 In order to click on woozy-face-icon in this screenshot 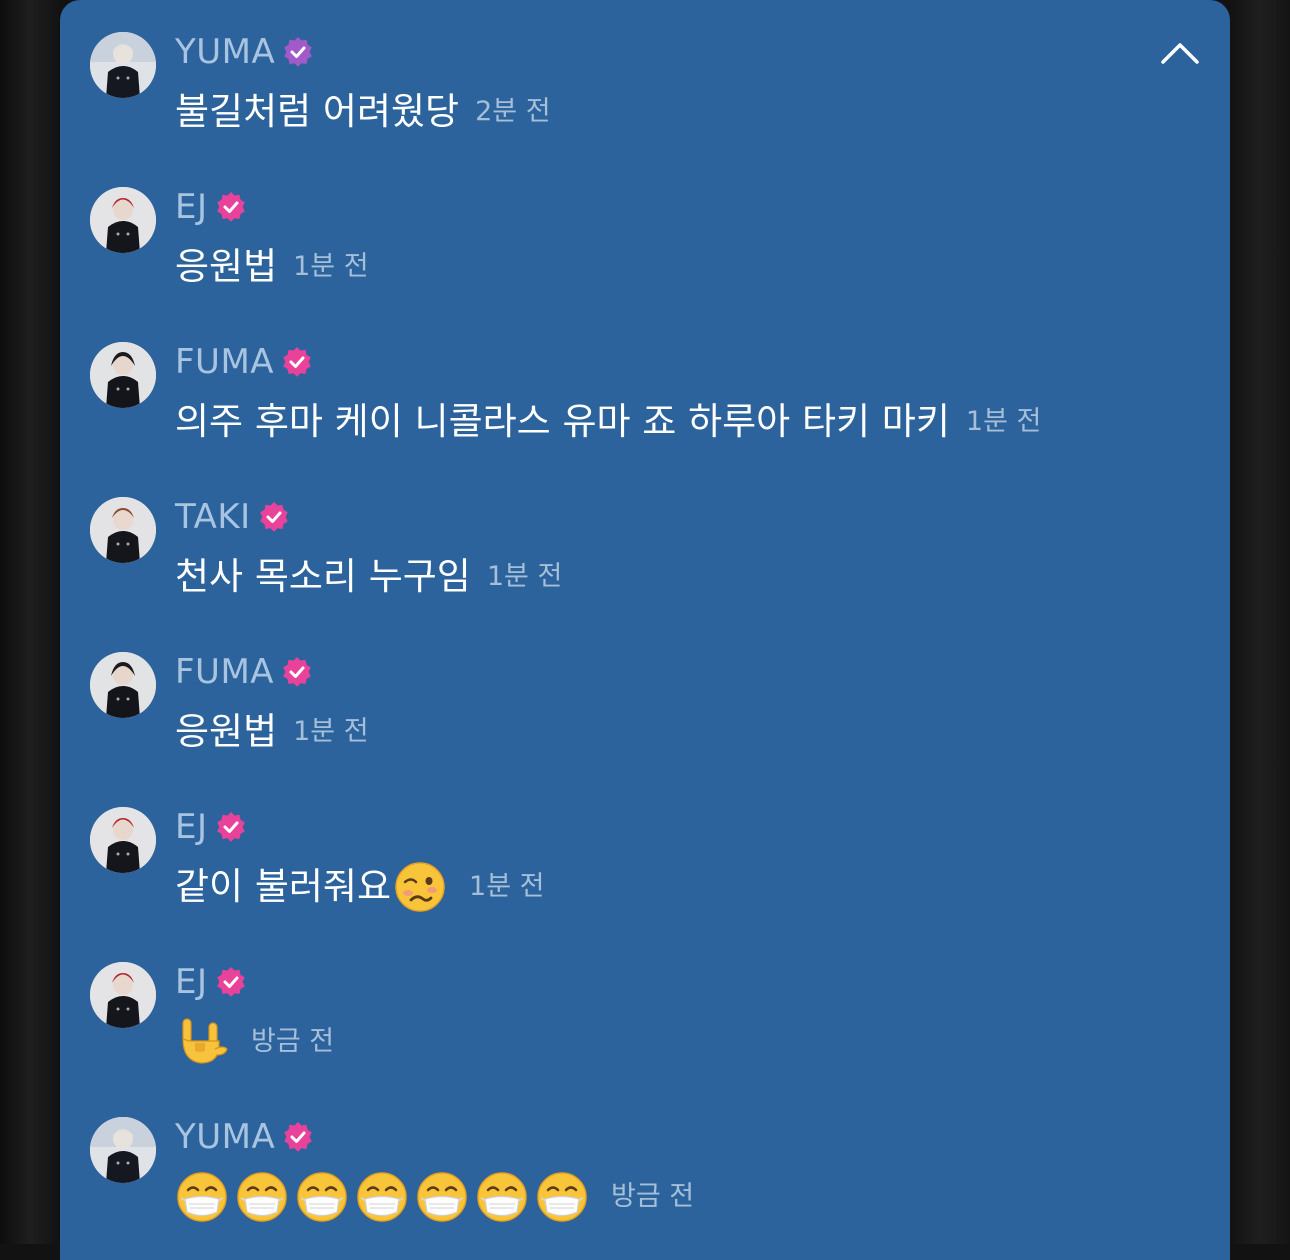, I will do `click(420, 887)`.